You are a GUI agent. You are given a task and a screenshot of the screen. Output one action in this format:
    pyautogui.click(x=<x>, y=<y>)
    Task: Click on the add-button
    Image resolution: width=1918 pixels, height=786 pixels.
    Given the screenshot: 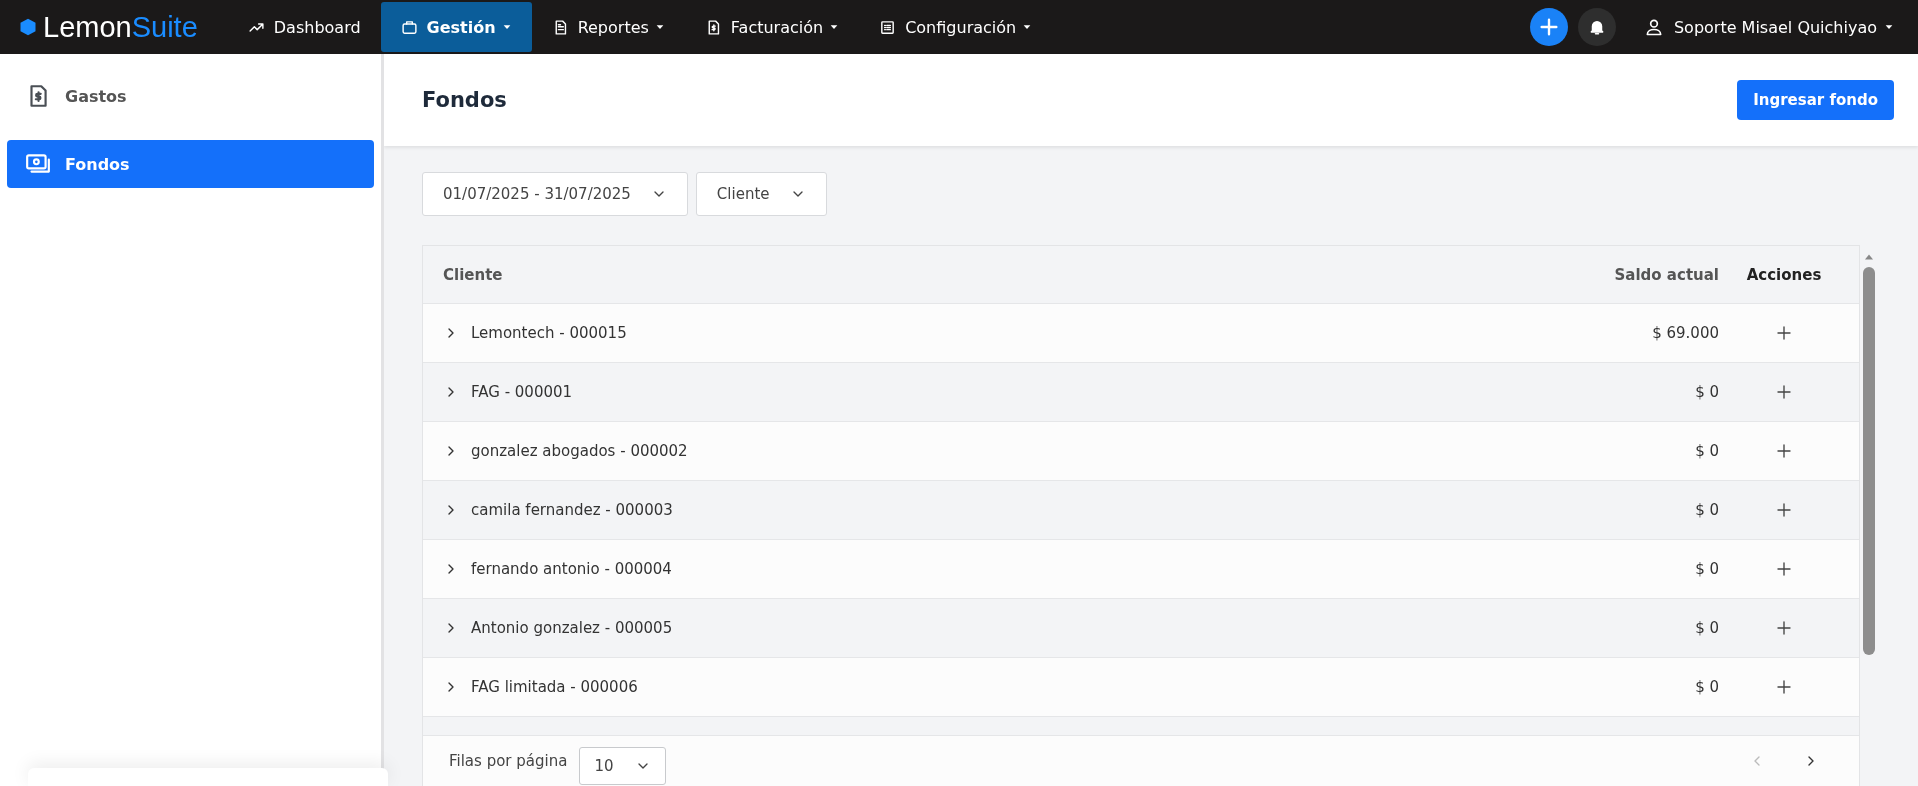 What is the action you would take?
    pyautogui.click(x=1548, y=27)
    